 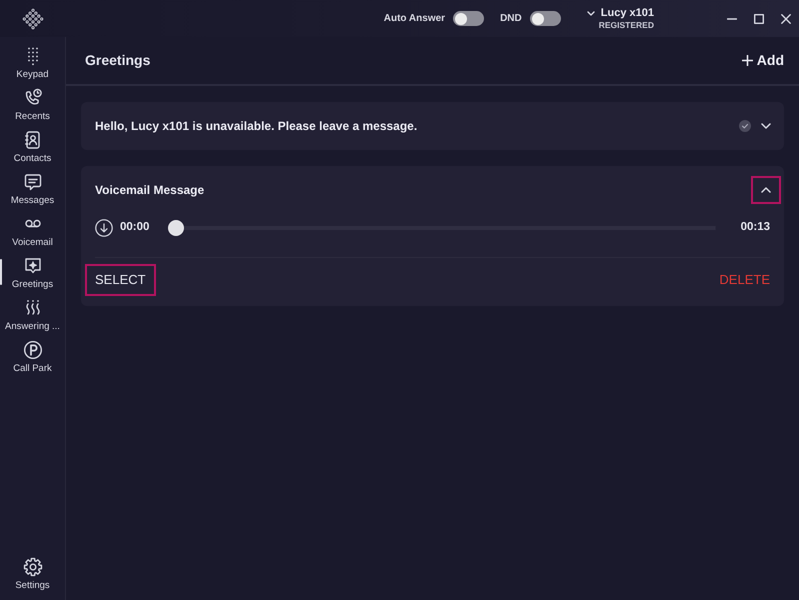 What do you see at coordinates (32, 63) in the screenshot?
I see `sidebar-item: Keypad` at bounding box center [32, 63].